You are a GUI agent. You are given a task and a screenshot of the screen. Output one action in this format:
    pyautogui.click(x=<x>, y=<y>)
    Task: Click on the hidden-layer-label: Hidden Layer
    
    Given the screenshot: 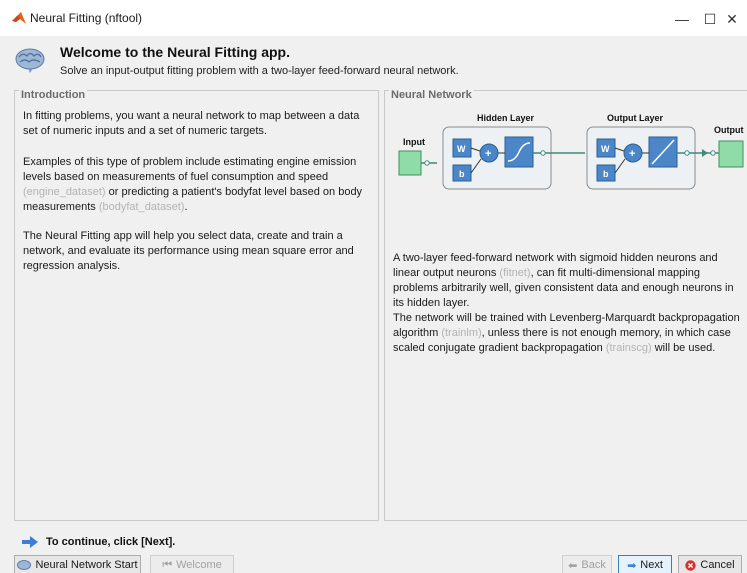 What is the action you would take?
    pyautogui.click(x=506, y=118)
    